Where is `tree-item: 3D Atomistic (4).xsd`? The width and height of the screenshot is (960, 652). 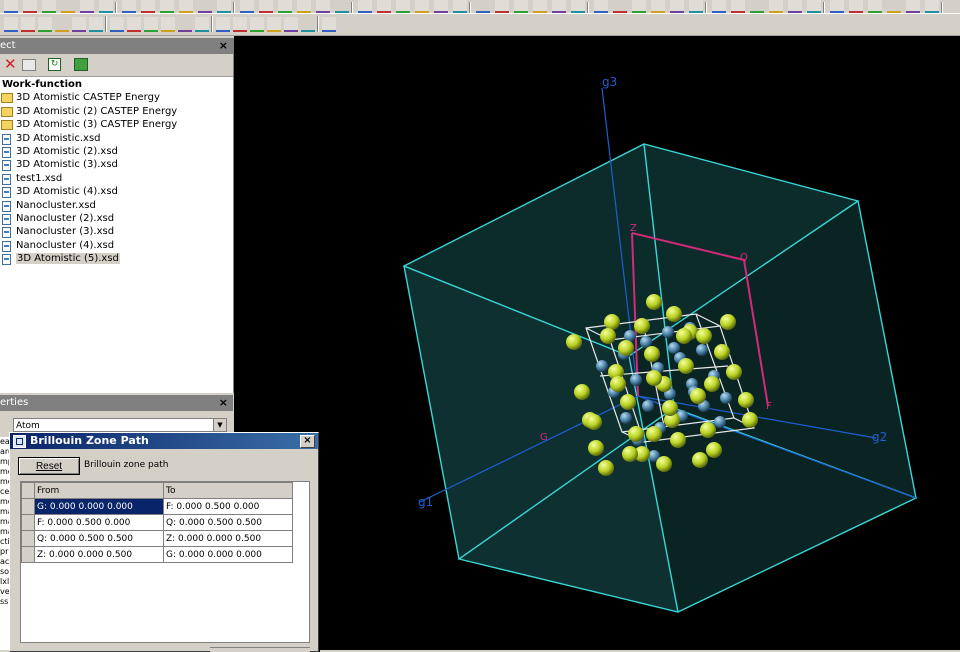
tree-item: 3D Atomistic (4).xsd is located at coordinates (116, 192).